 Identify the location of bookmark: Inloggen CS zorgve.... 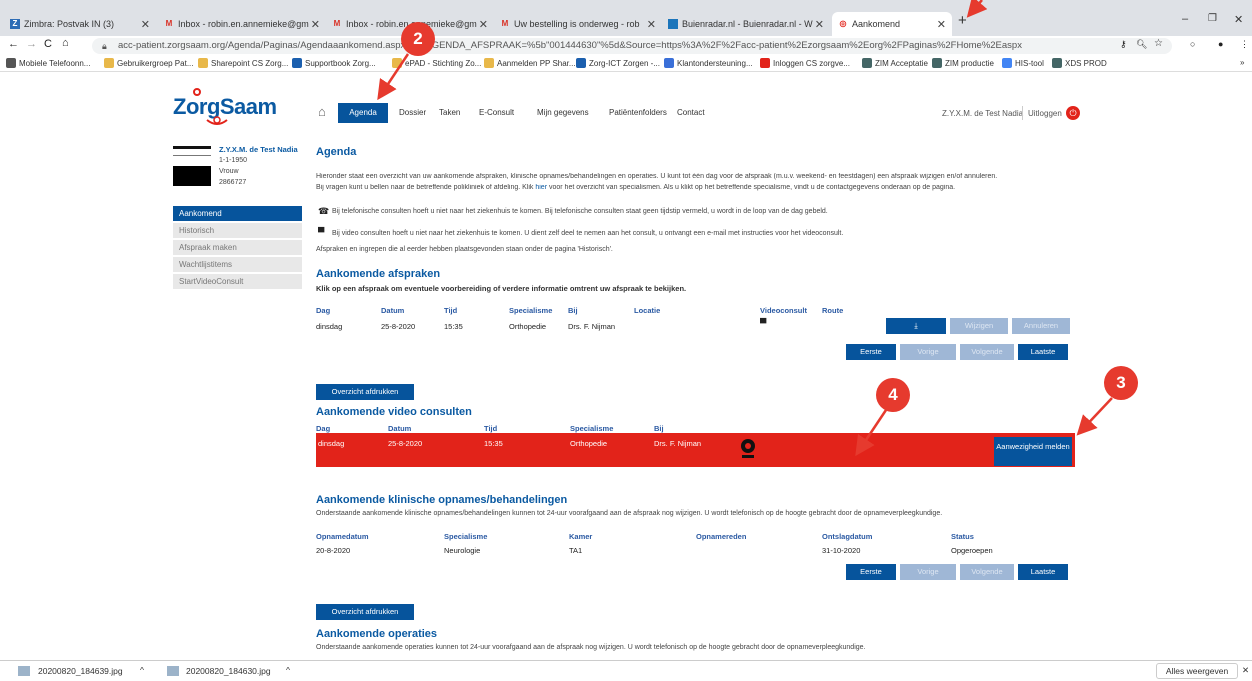
(805, 63).